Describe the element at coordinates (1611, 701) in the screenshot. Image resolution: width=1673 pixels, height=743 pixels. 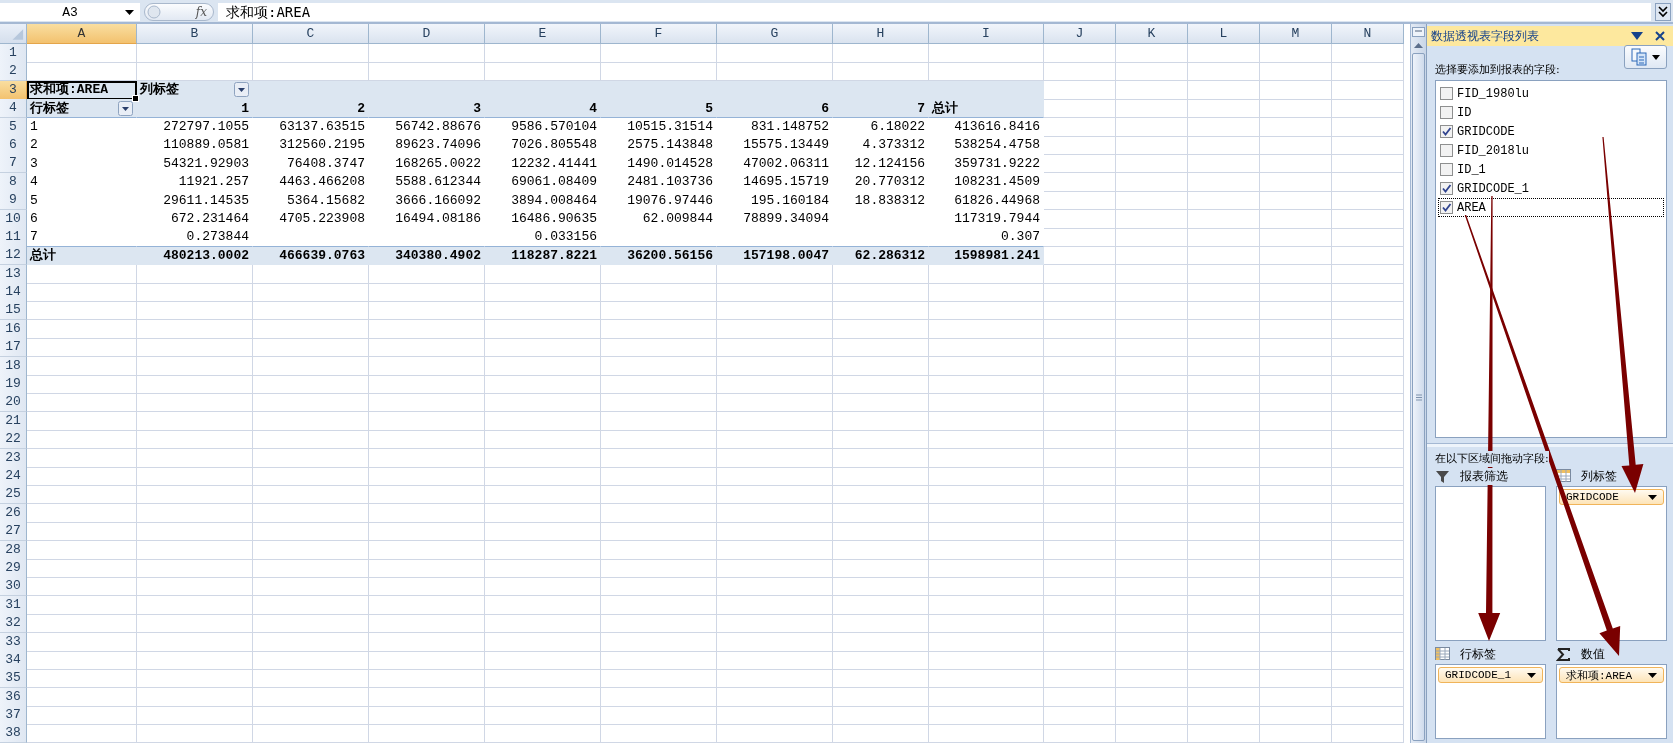
I see `drop-area: 求和项:AREA` at that location.